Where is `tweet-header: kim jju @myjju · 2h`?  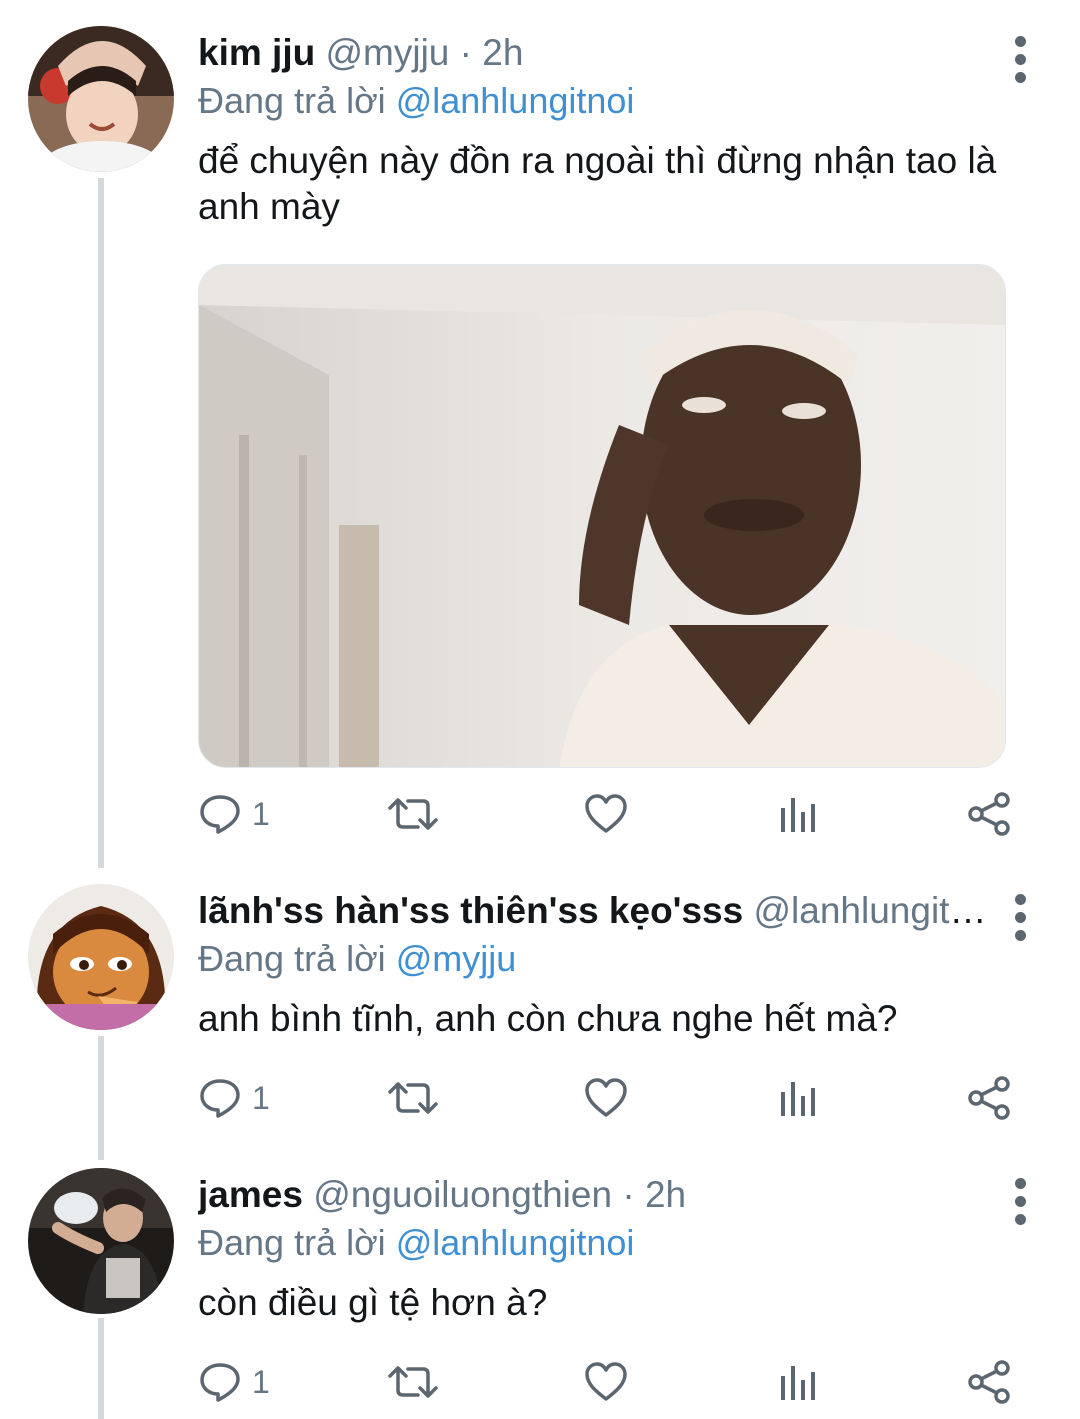
tweet-header: kim jju @myjju · 2h is located at coordinates (599, 53).